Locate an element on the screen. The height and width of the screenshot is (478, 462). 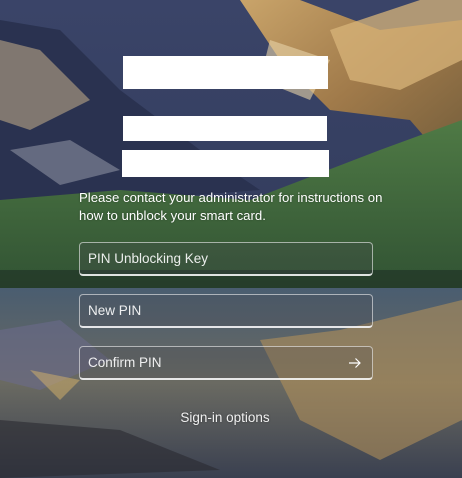
puk-field is located at coordinates (226, 259).